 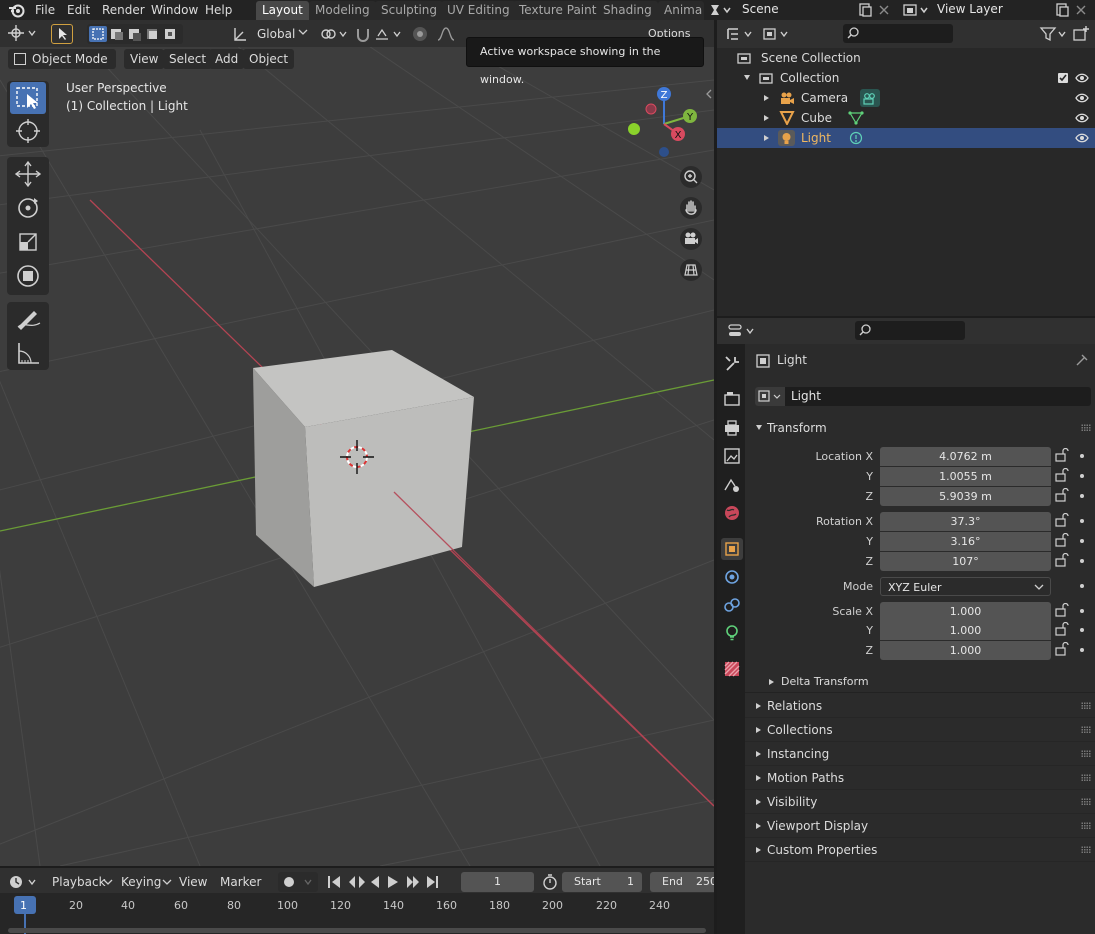 I want to click on blender-logo-icon, so click(x=17, y=10).